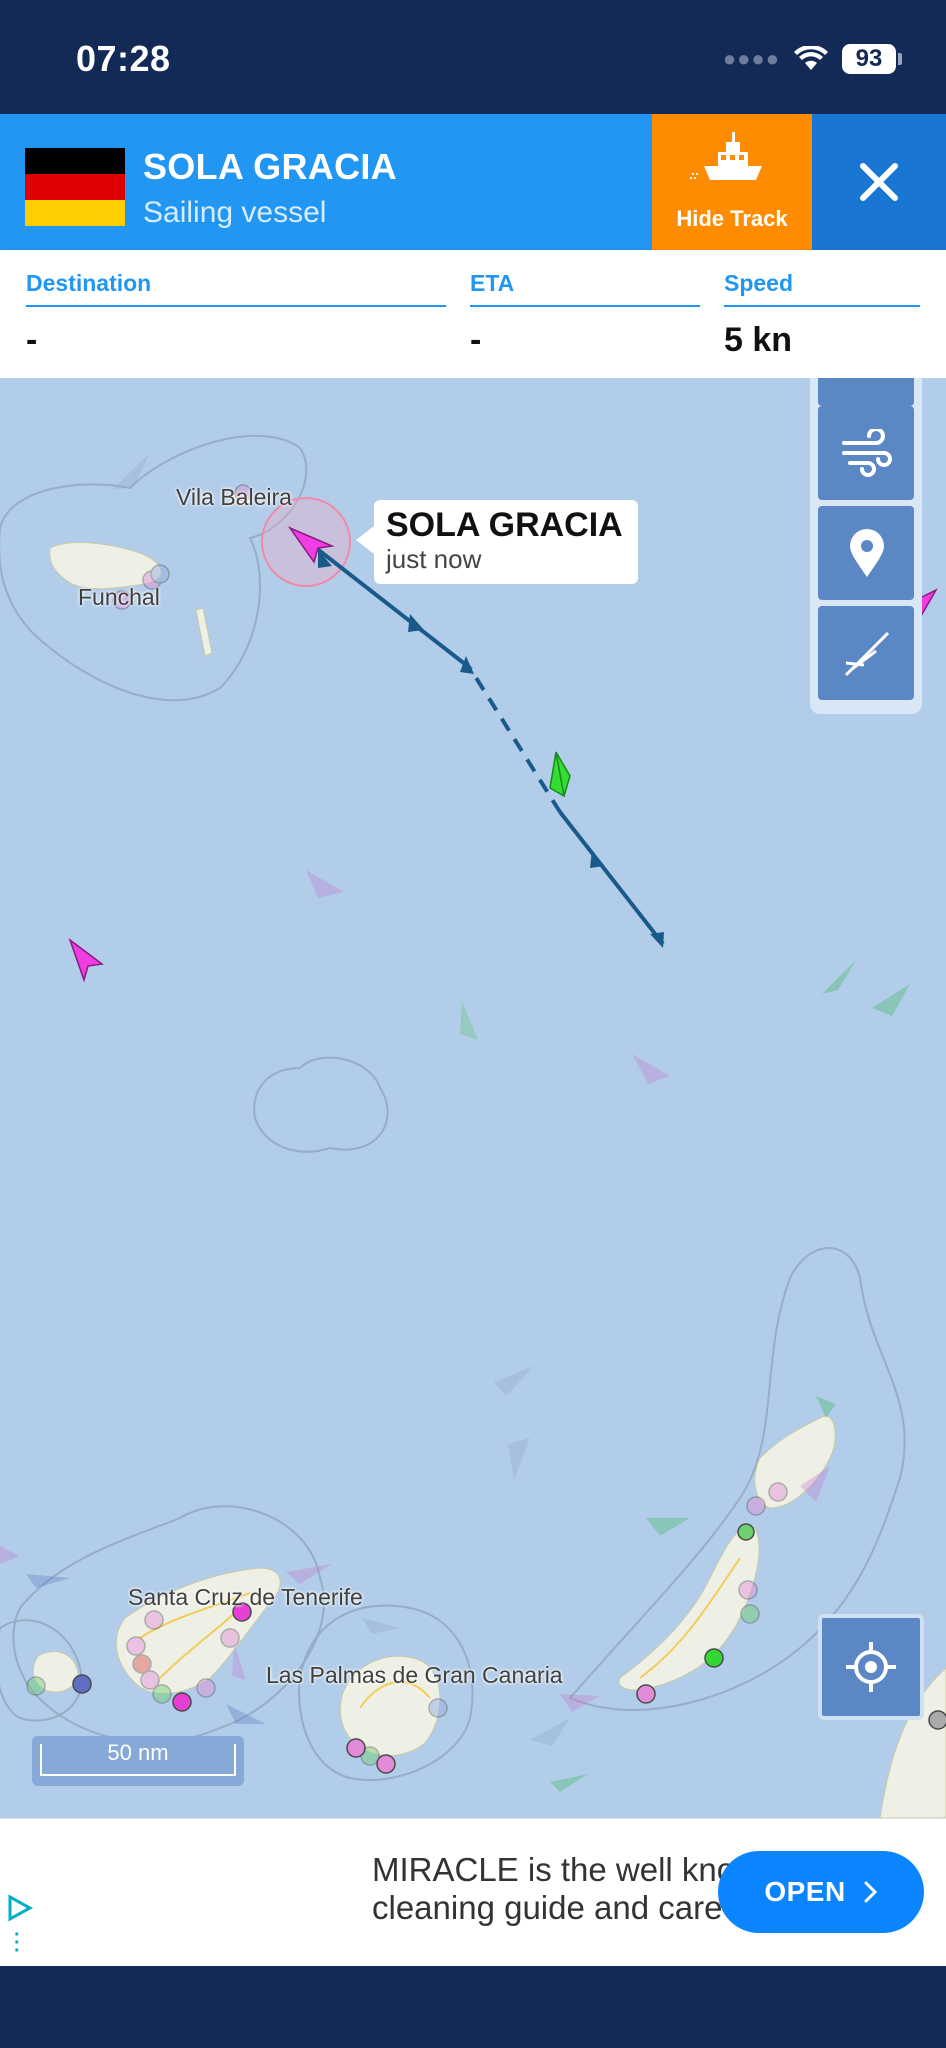  Describe the element at coordinates (489, 746) in the screenshot. I see `vessel-track` at that location.